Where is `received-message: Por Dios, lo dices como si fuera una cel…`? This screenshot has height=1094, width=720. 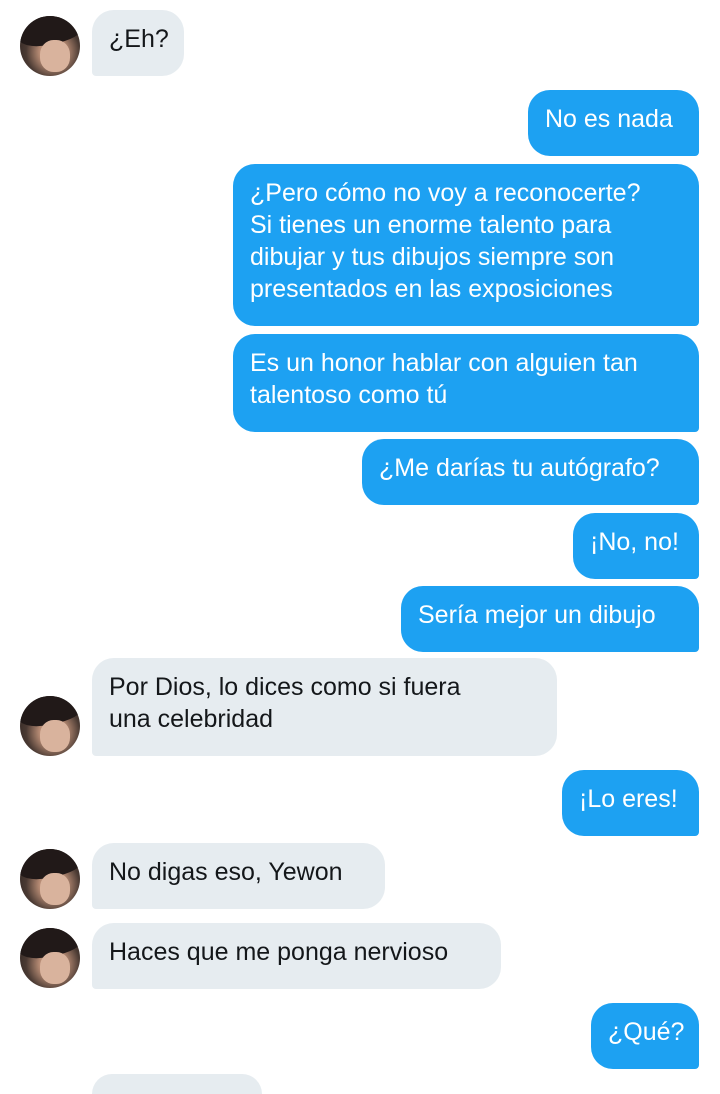 received-message: Por Dios, lo dices como si fuera una cel… is located at coordinates (324, 707).